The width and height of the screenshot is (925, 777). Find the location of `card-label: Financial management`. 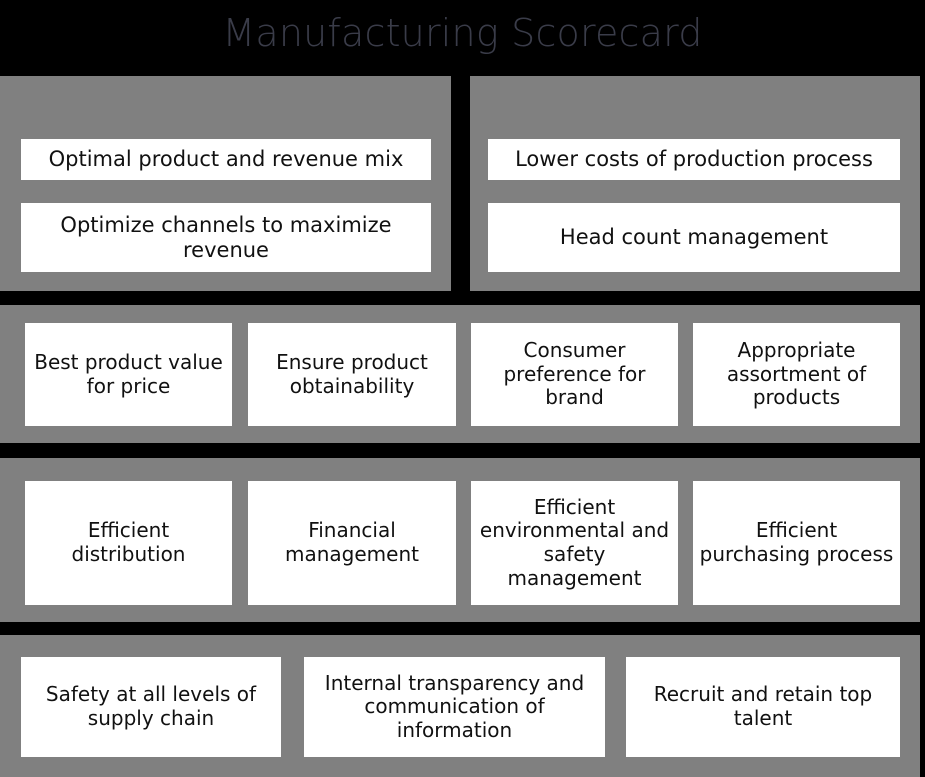

card-label: Financial management is located at coordinates (352, 542).